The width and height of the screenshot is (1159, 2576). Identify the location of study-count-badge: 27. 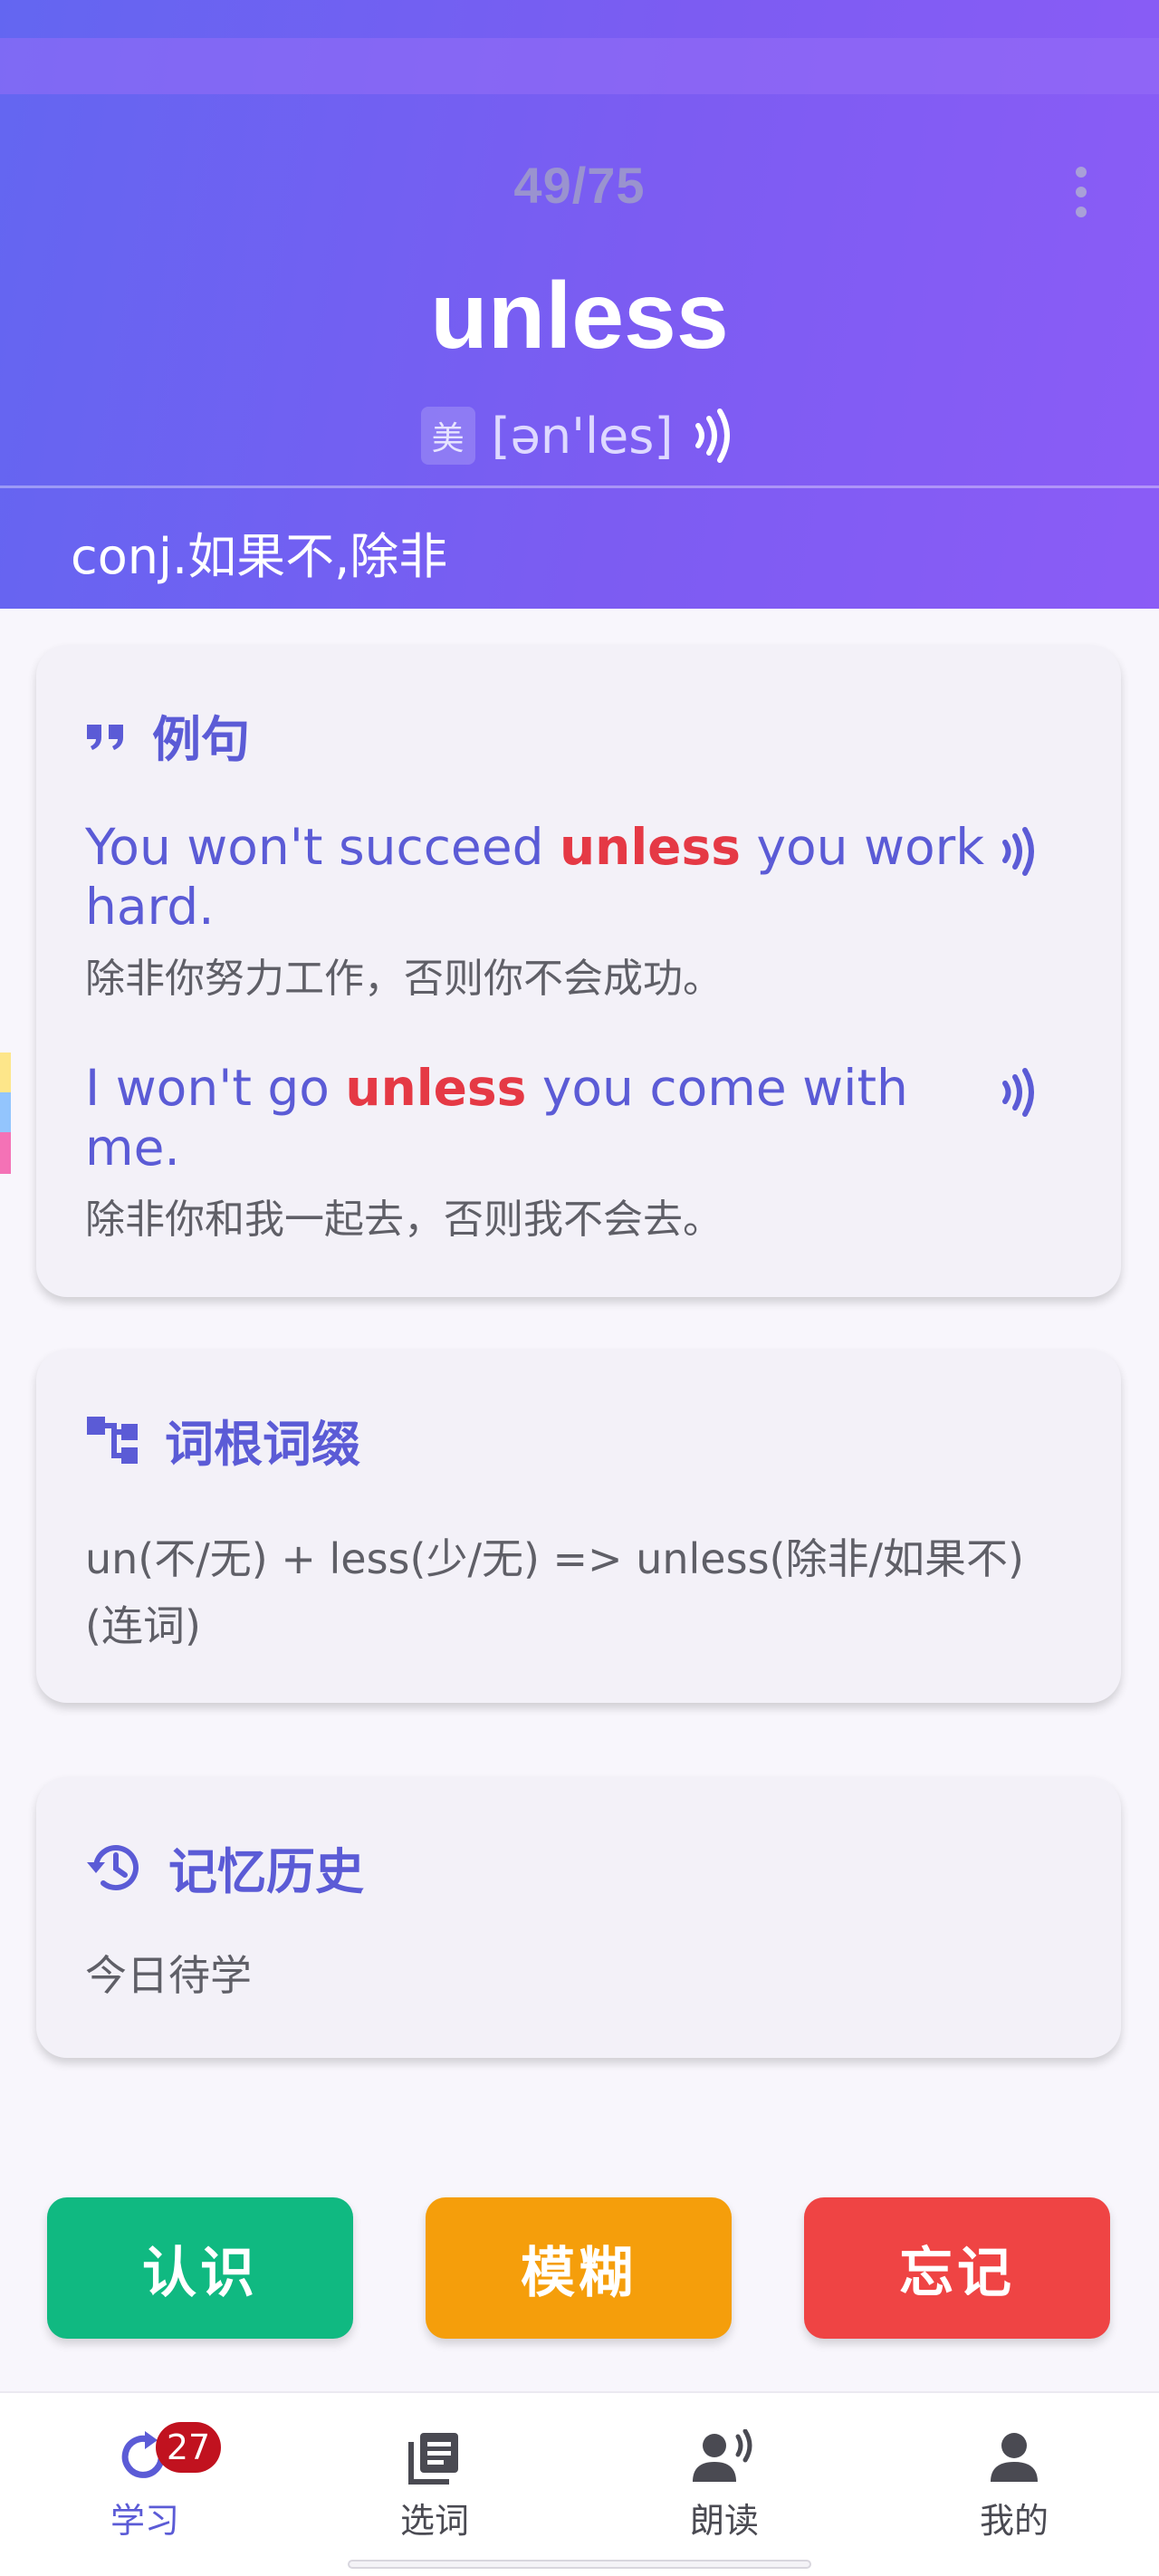
(189, 2447).